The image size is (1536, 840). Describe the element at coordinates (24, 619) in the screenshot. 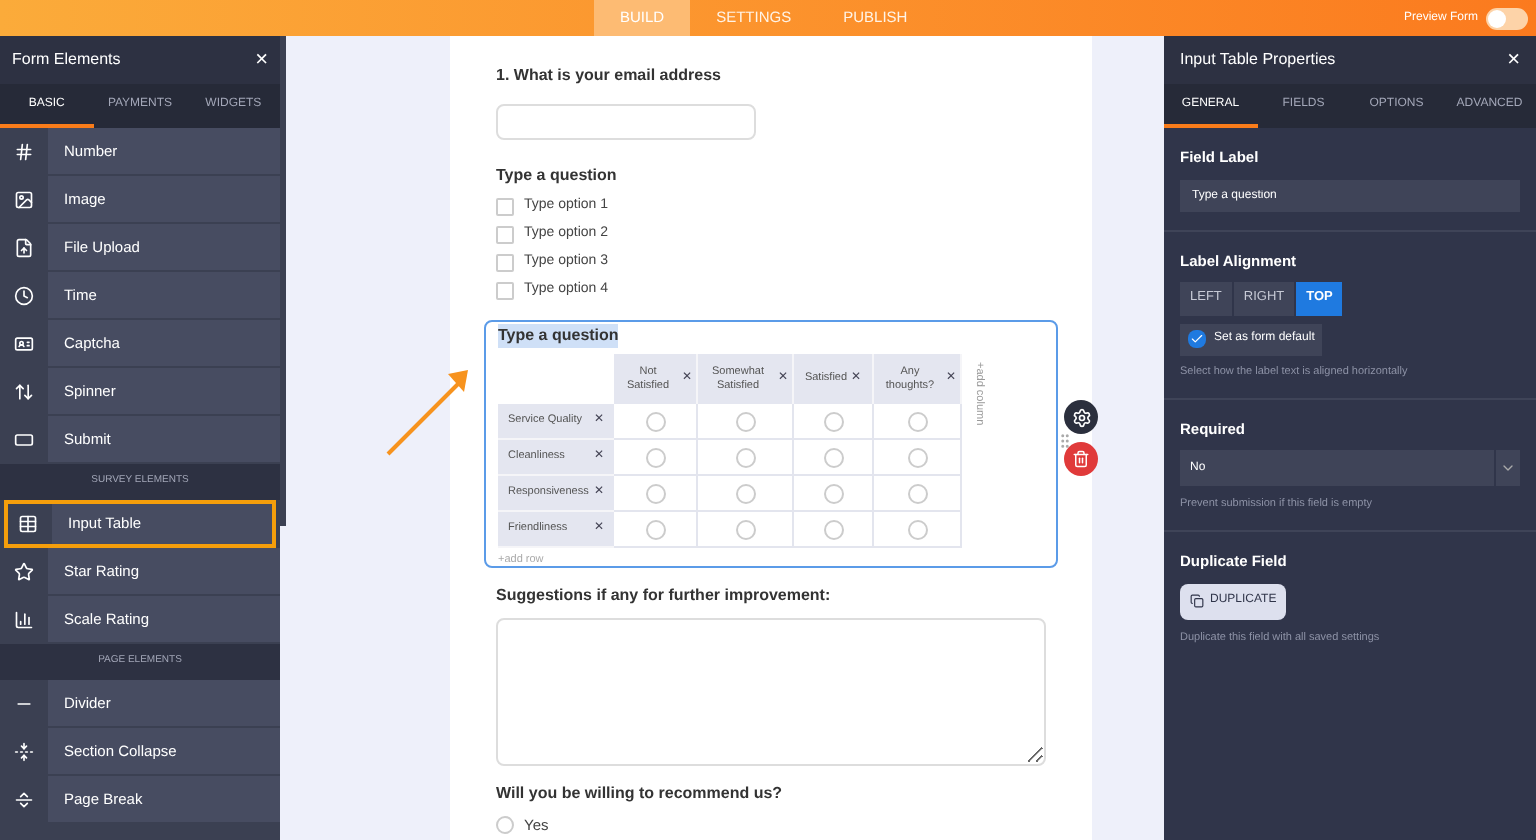

I see `bar-chart-icon` at that location.